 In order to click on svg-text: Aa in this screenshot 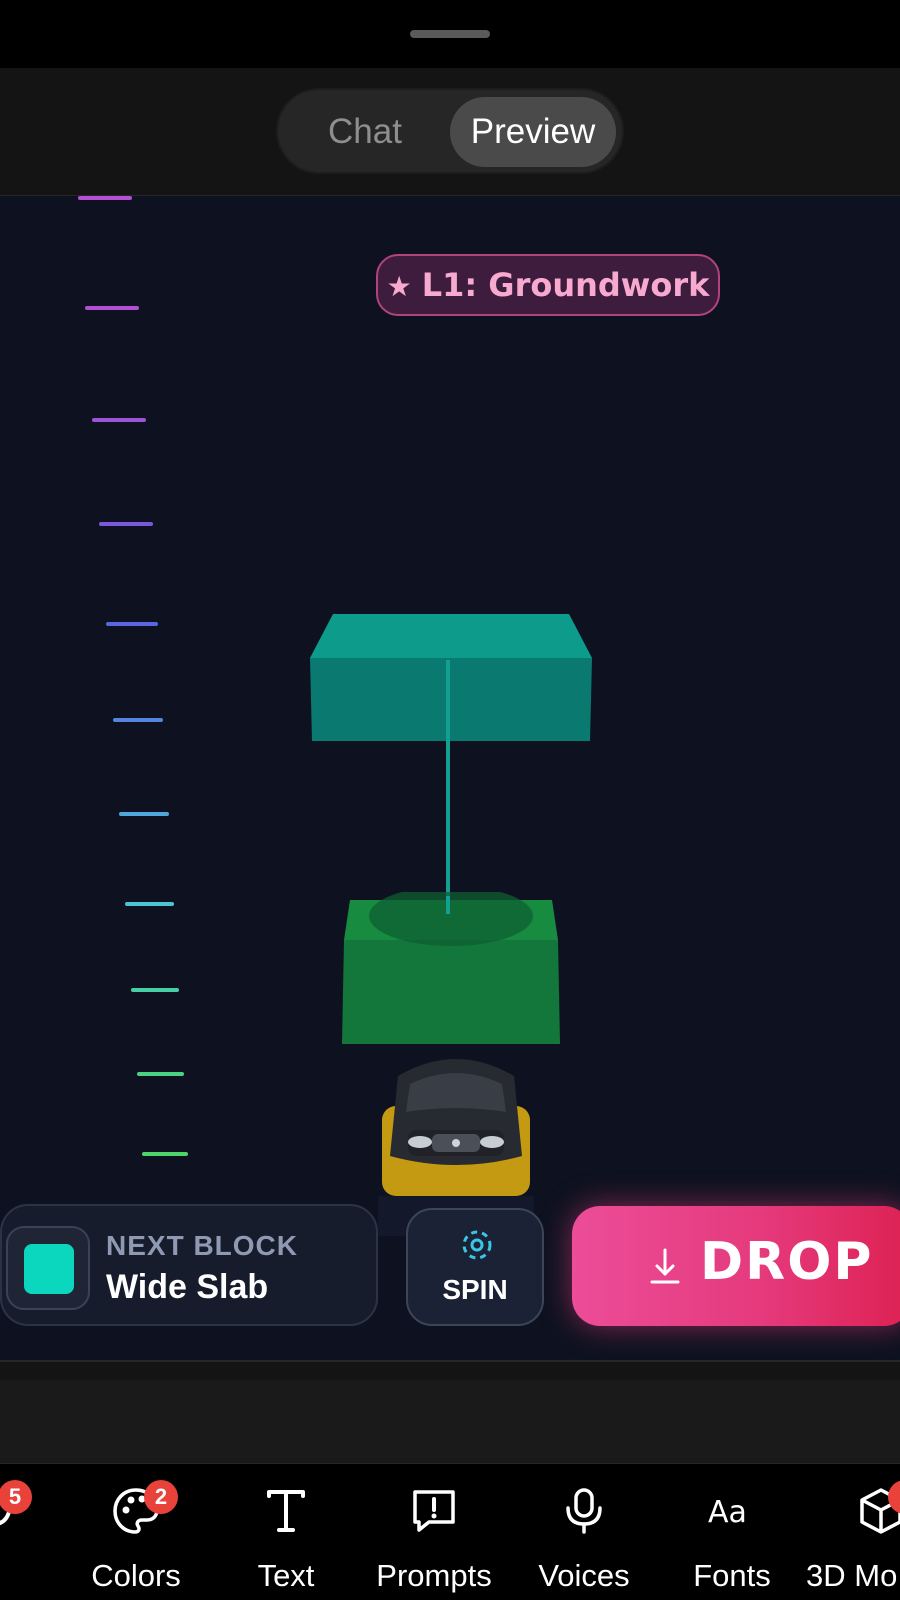, I will do `click(727, 1512)`.